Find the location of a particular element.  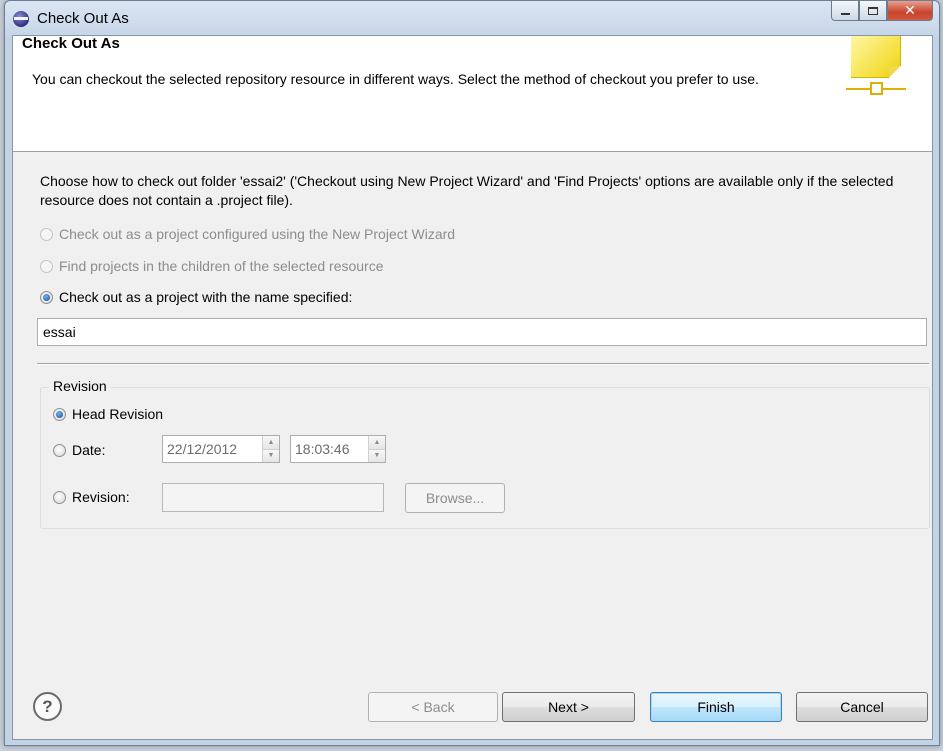

minimize-icon is located at coordinates (845, 13).